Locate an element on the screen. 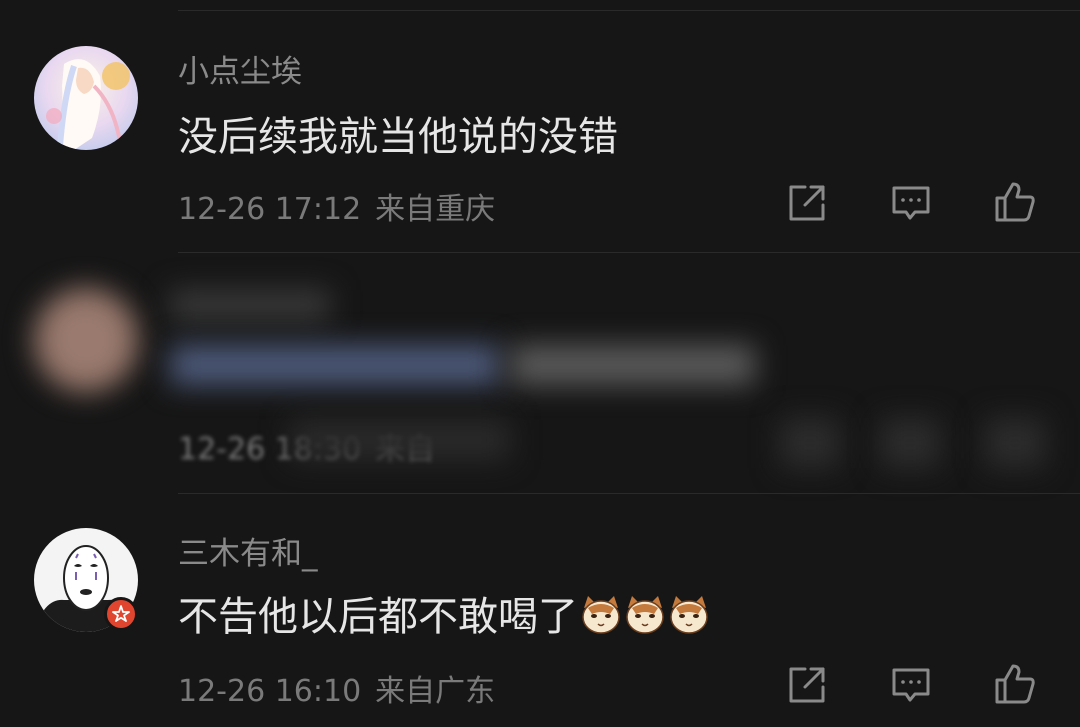  blurred-username is located at coordinates (250, 305).